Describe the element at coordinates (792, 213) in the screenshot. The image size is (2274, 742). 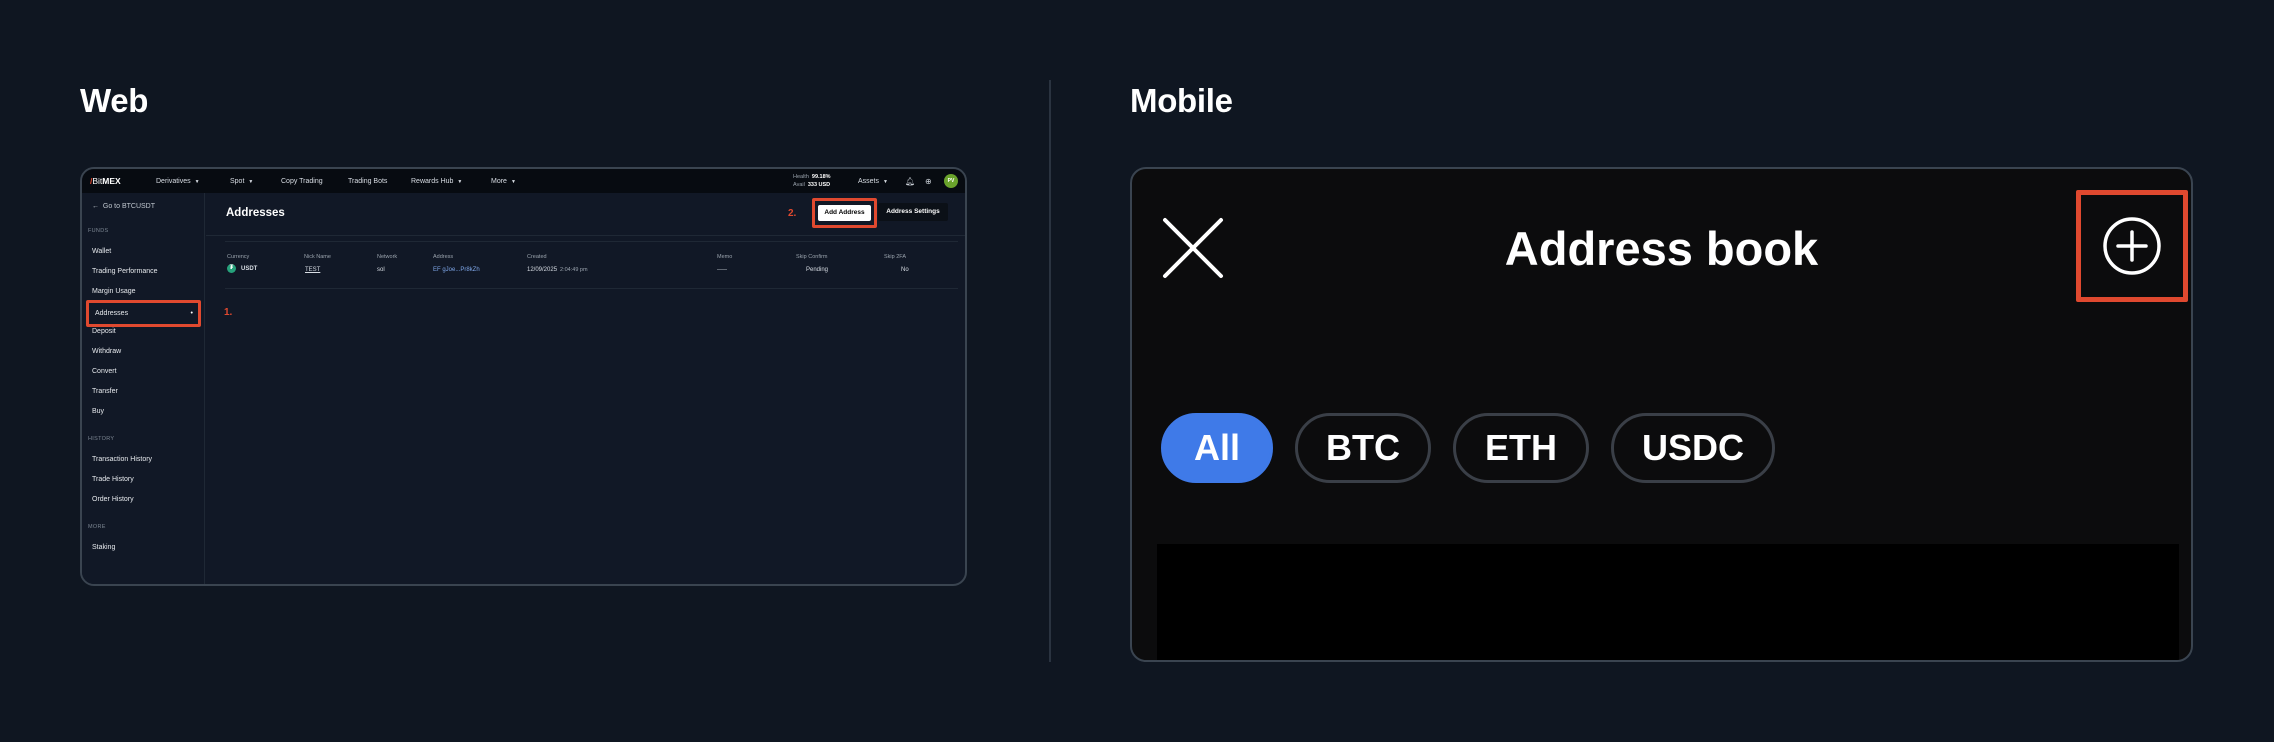
I see `annotation-step-2: 2.` at that location.